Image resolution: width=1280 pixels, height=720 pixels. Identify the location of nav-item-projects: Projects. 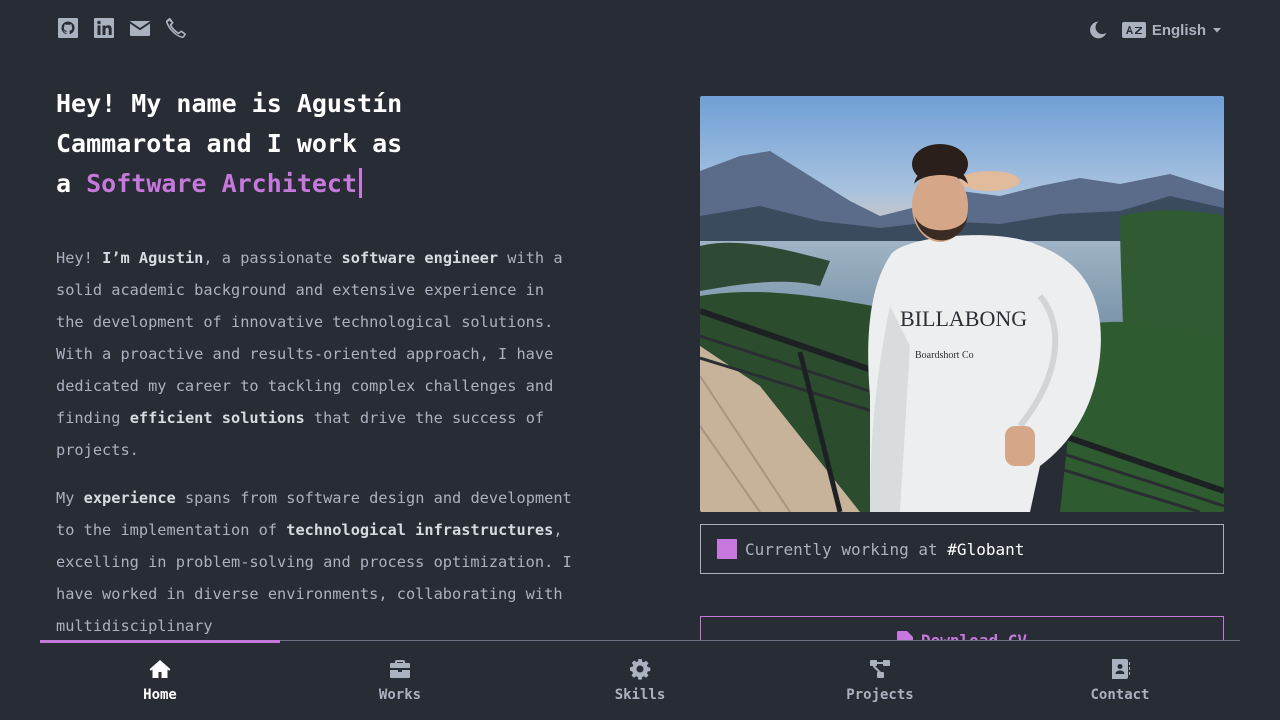
(880, 680).